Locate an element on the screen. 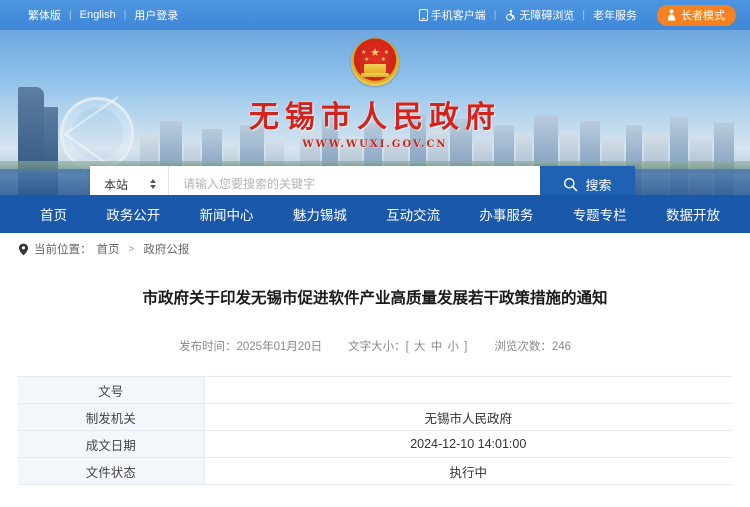  publish-time-value: 2025年01月20日 is located at coordinates (279, 347).